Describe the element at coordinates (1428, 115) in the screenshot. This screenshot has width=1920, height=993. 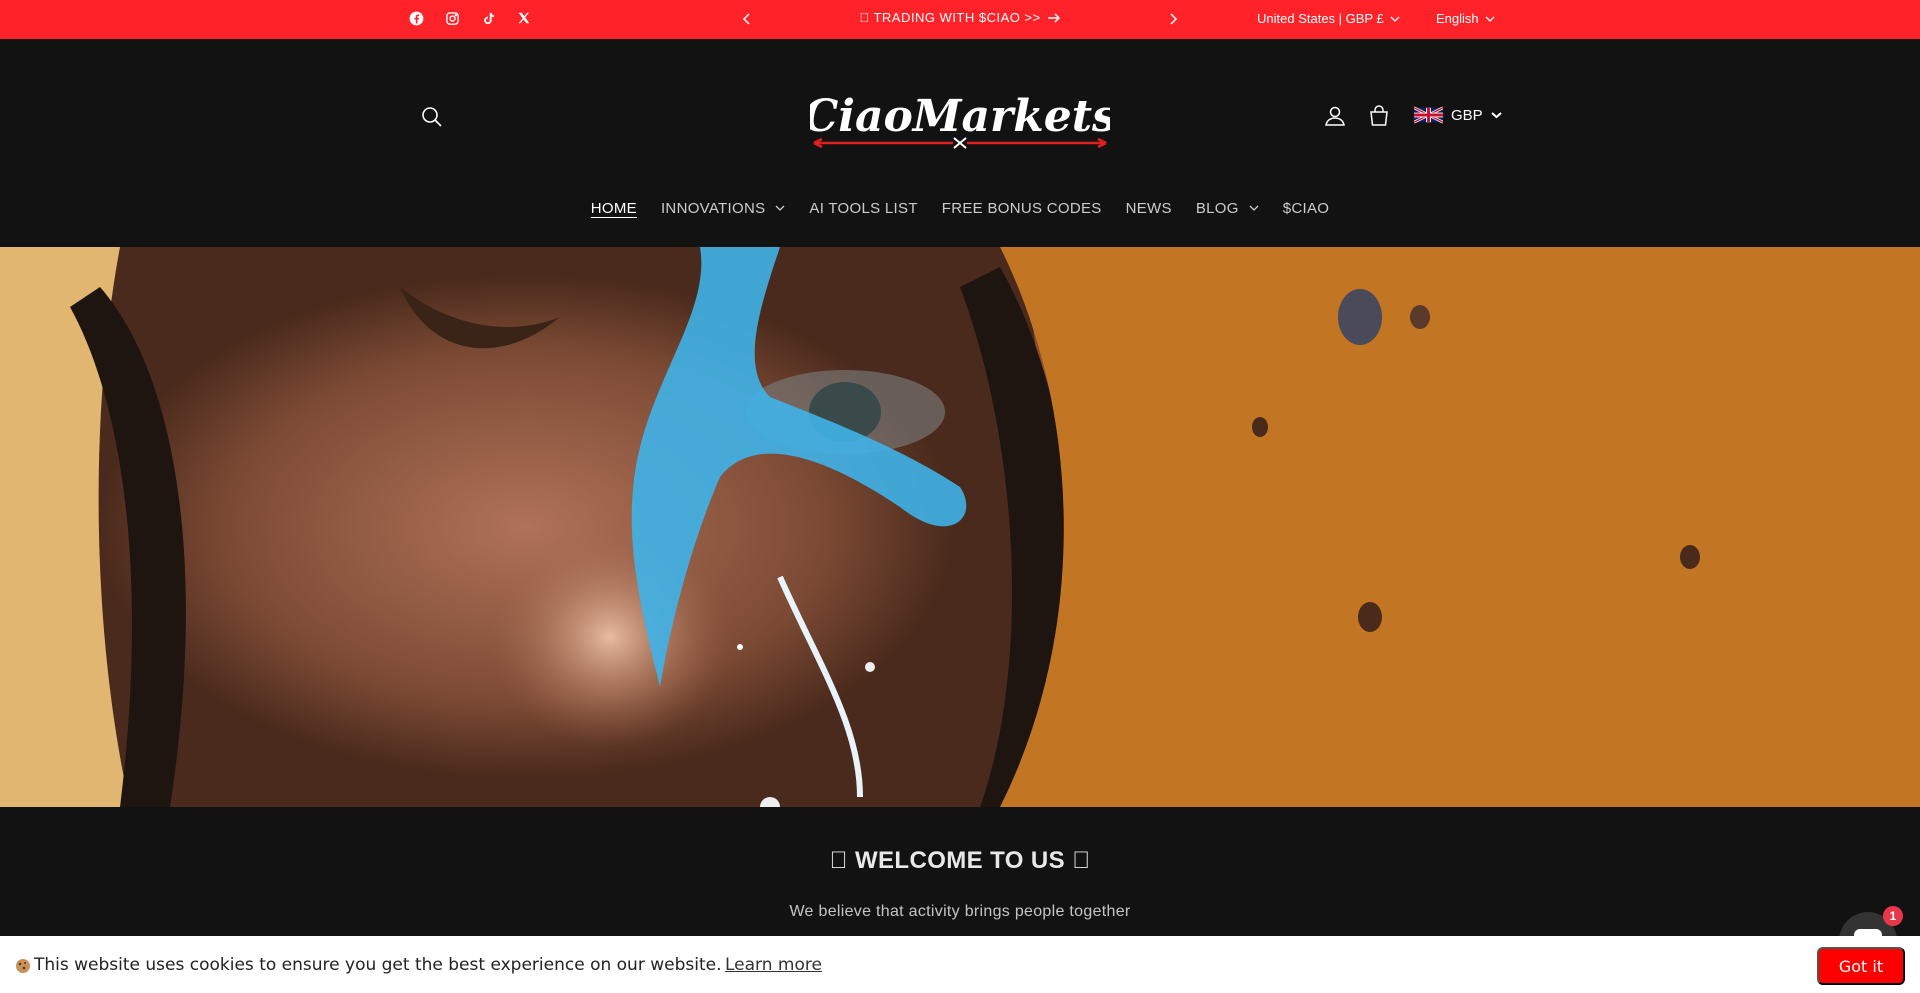
I see `uk-flag-icon` at that location.